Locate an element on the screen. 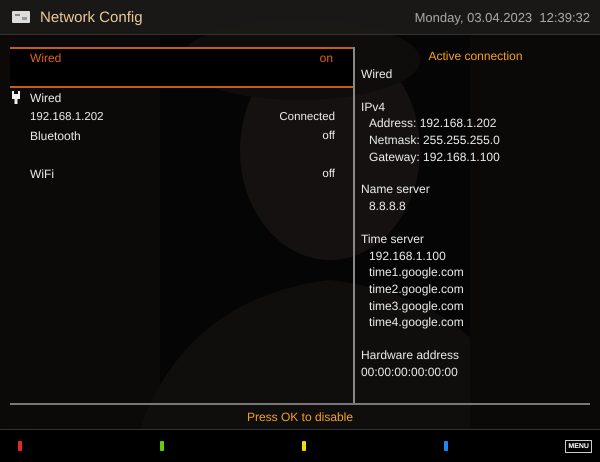 This screenshot has width=600, height=462. section-heading: IPv4 is located at coordinates (373, 107).